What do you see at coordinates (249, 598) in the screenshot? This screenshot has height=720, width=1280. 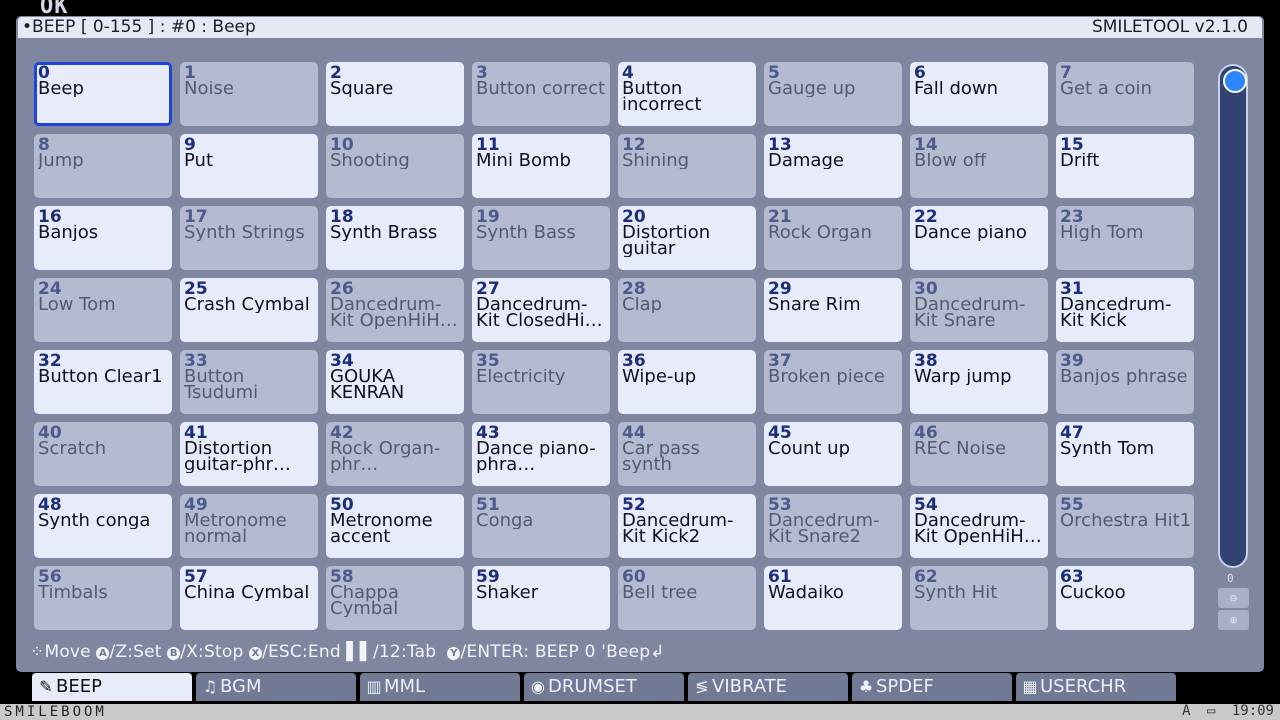 I see `sound-cell: 57 China Cymbal` at bounding box center [249, 598].